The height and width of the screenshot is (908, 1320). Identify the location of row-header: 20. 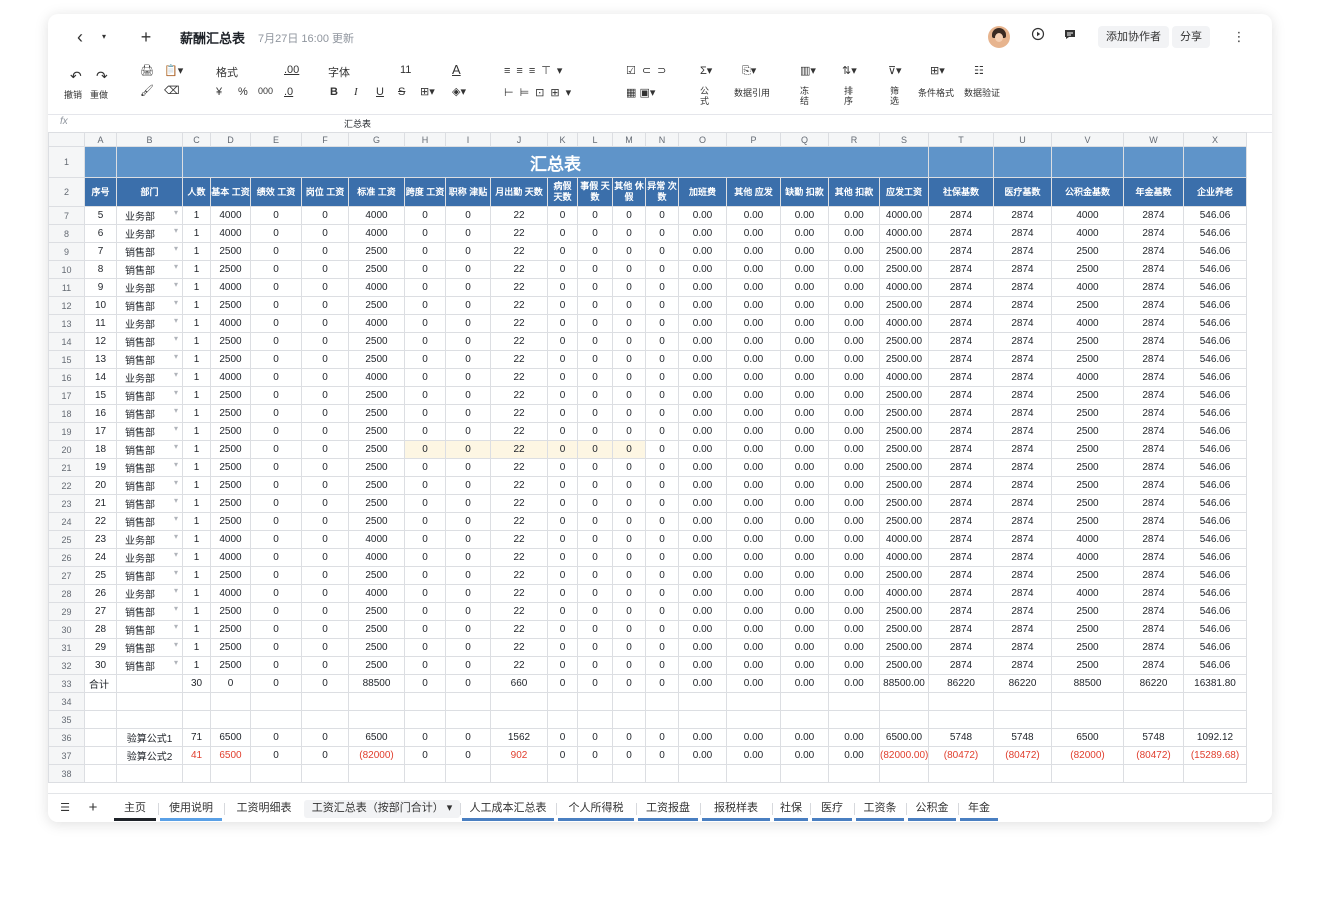
(66, 449).